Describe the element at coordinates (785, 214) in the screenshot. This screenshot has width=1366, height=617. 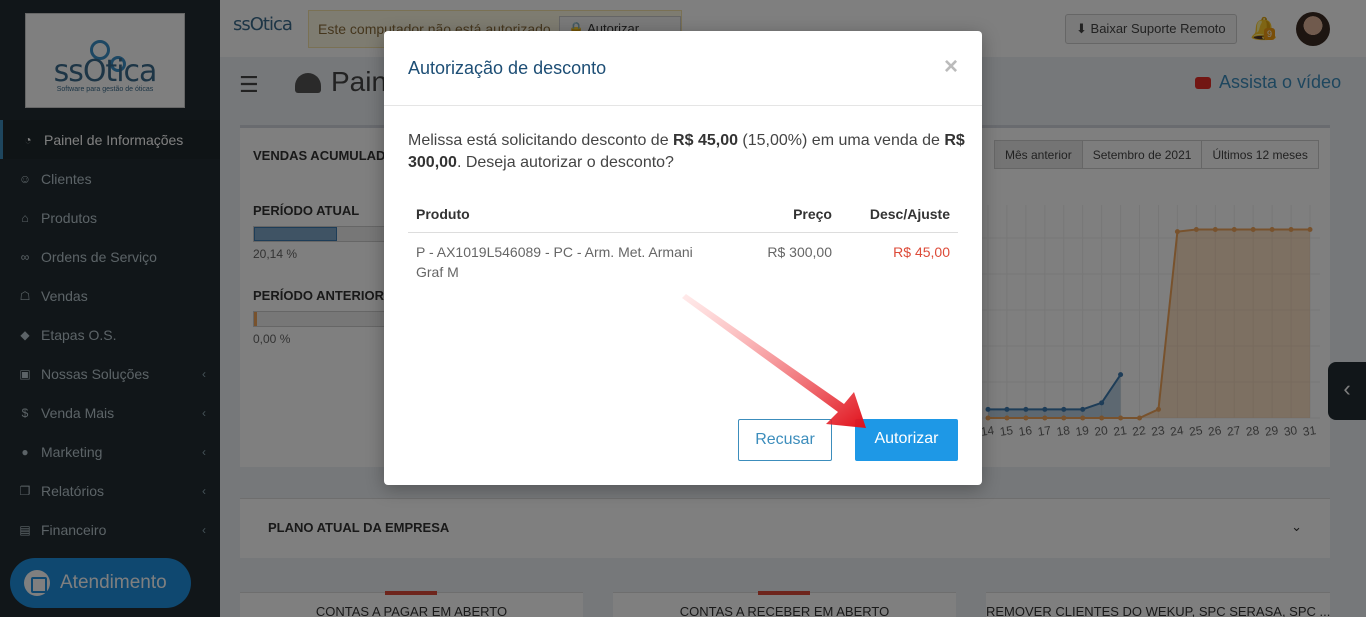
I see `column-price: Preço` at that location.